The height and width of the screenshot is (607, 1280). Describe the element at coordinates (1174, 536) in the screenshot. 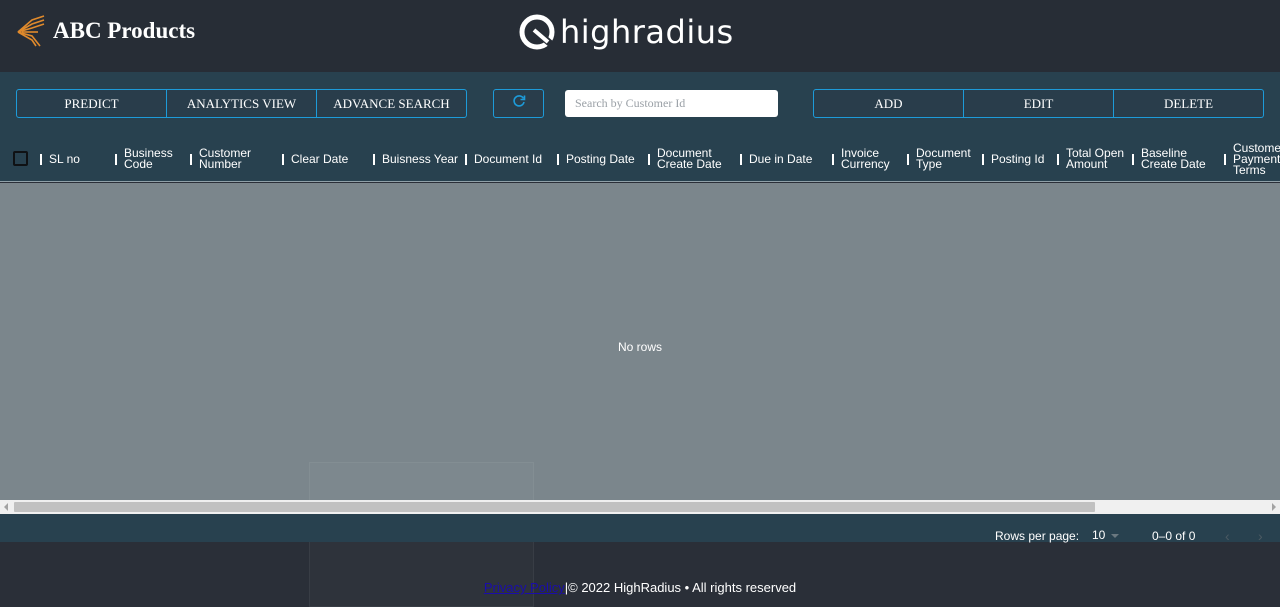

I see `pagination-range: 0–0 of 0` at that location.